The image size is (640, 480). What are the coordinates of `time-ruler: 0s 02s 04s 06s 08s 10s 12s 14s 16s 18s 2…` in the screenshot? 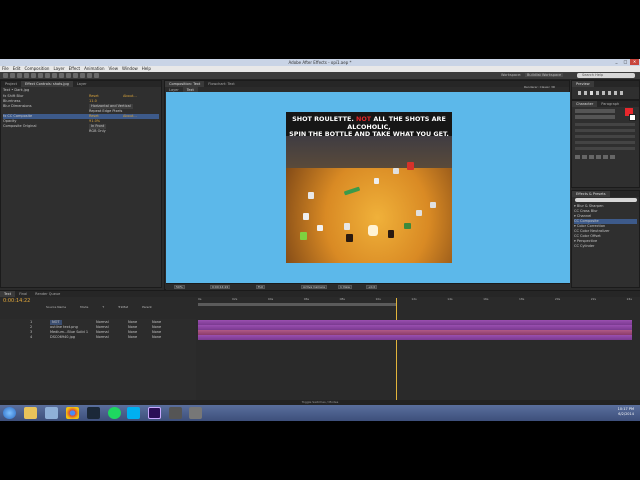 It's located at (415, 299).